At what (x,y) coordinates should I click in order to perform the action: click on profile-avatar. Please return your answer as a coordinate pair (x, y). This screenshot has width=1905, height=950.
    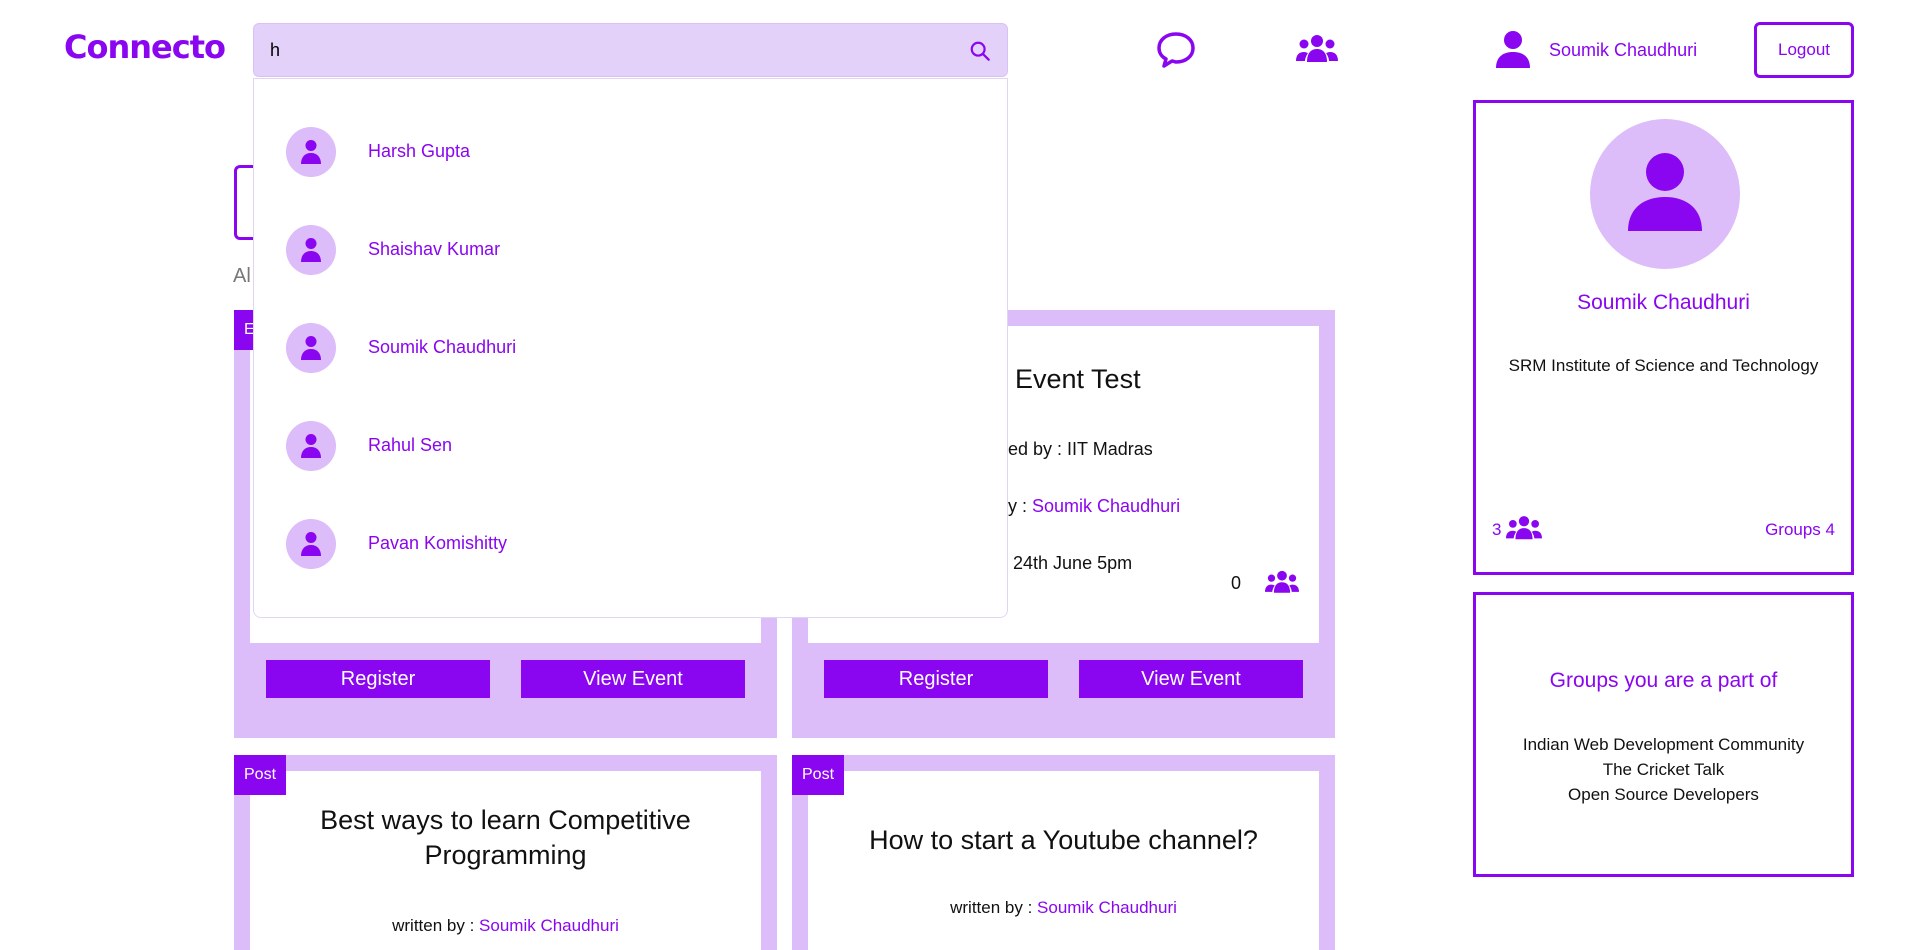
    Looking at the image, I should click on (1665, 194).